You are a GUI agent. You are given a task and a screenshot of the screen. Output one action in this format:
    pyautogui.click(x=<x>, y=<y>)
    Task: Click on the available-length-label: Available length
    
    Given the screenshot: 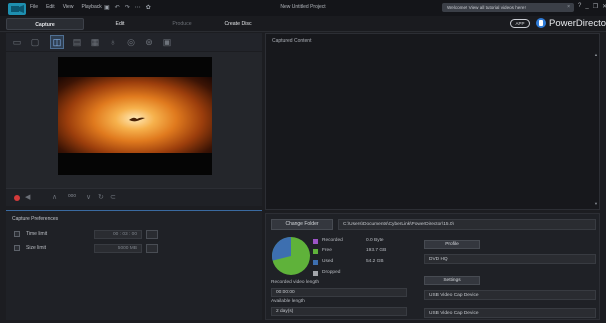 What is the action you would take?
    pyautogui.click(x=288, y=301)
    